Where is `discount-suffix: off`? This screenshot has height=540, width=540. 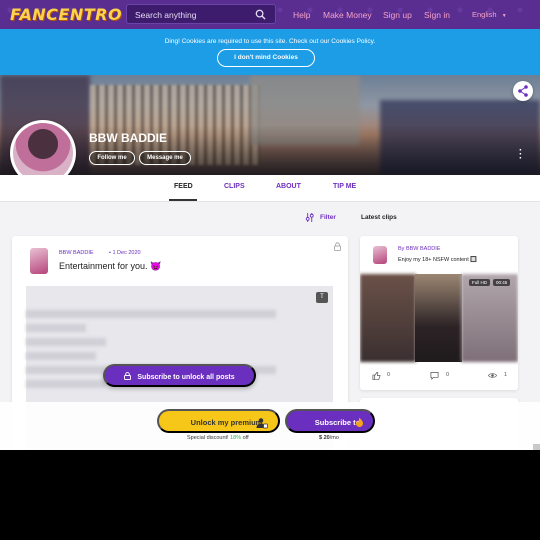 discount-suffix: off is located at coordinates (245, 438).